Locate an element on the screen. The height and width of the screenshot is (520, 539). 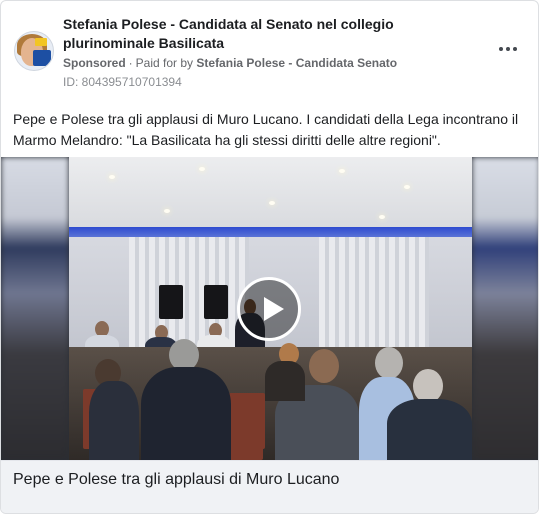
play-icon is located at coordinates (269, 309).